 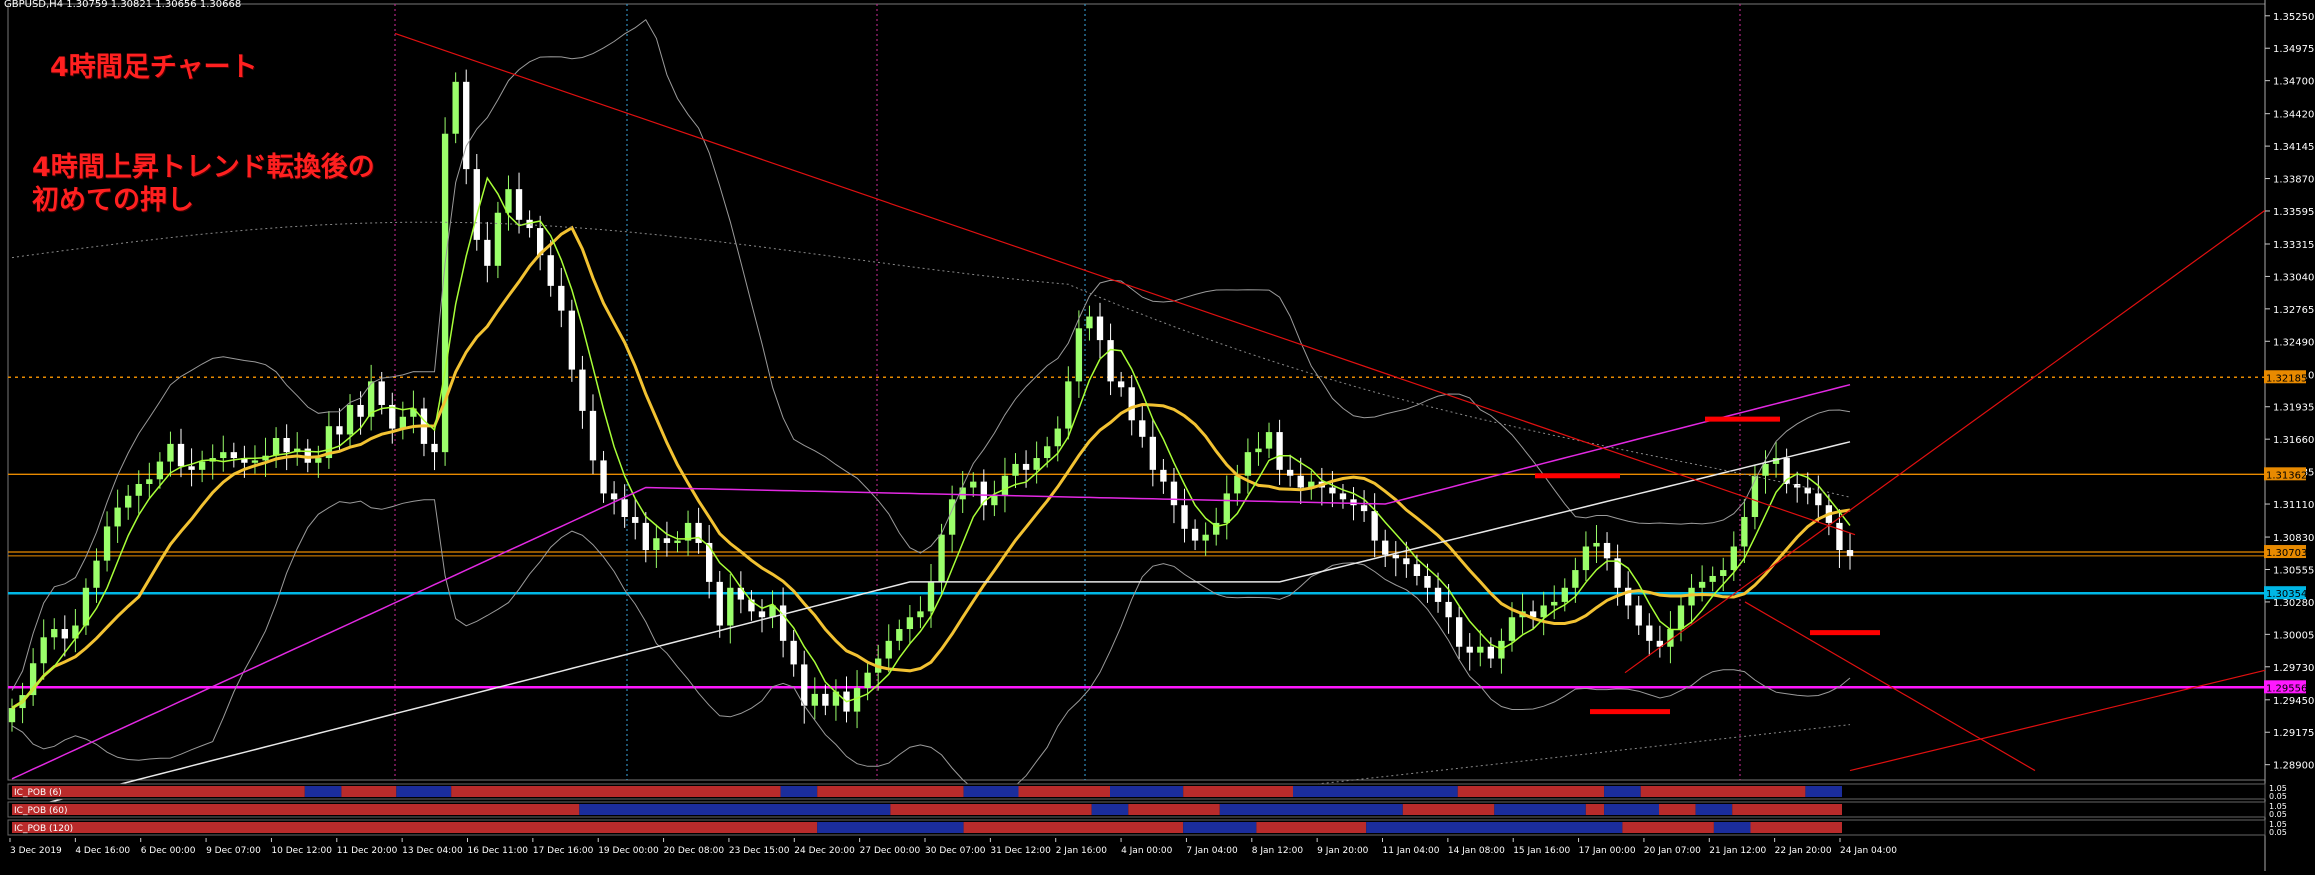 What do you see at coordinates (40, 811) in the screenshot?
I see `indicator-strip-label: IC_POB (60)` at bounding box center [40, 811].